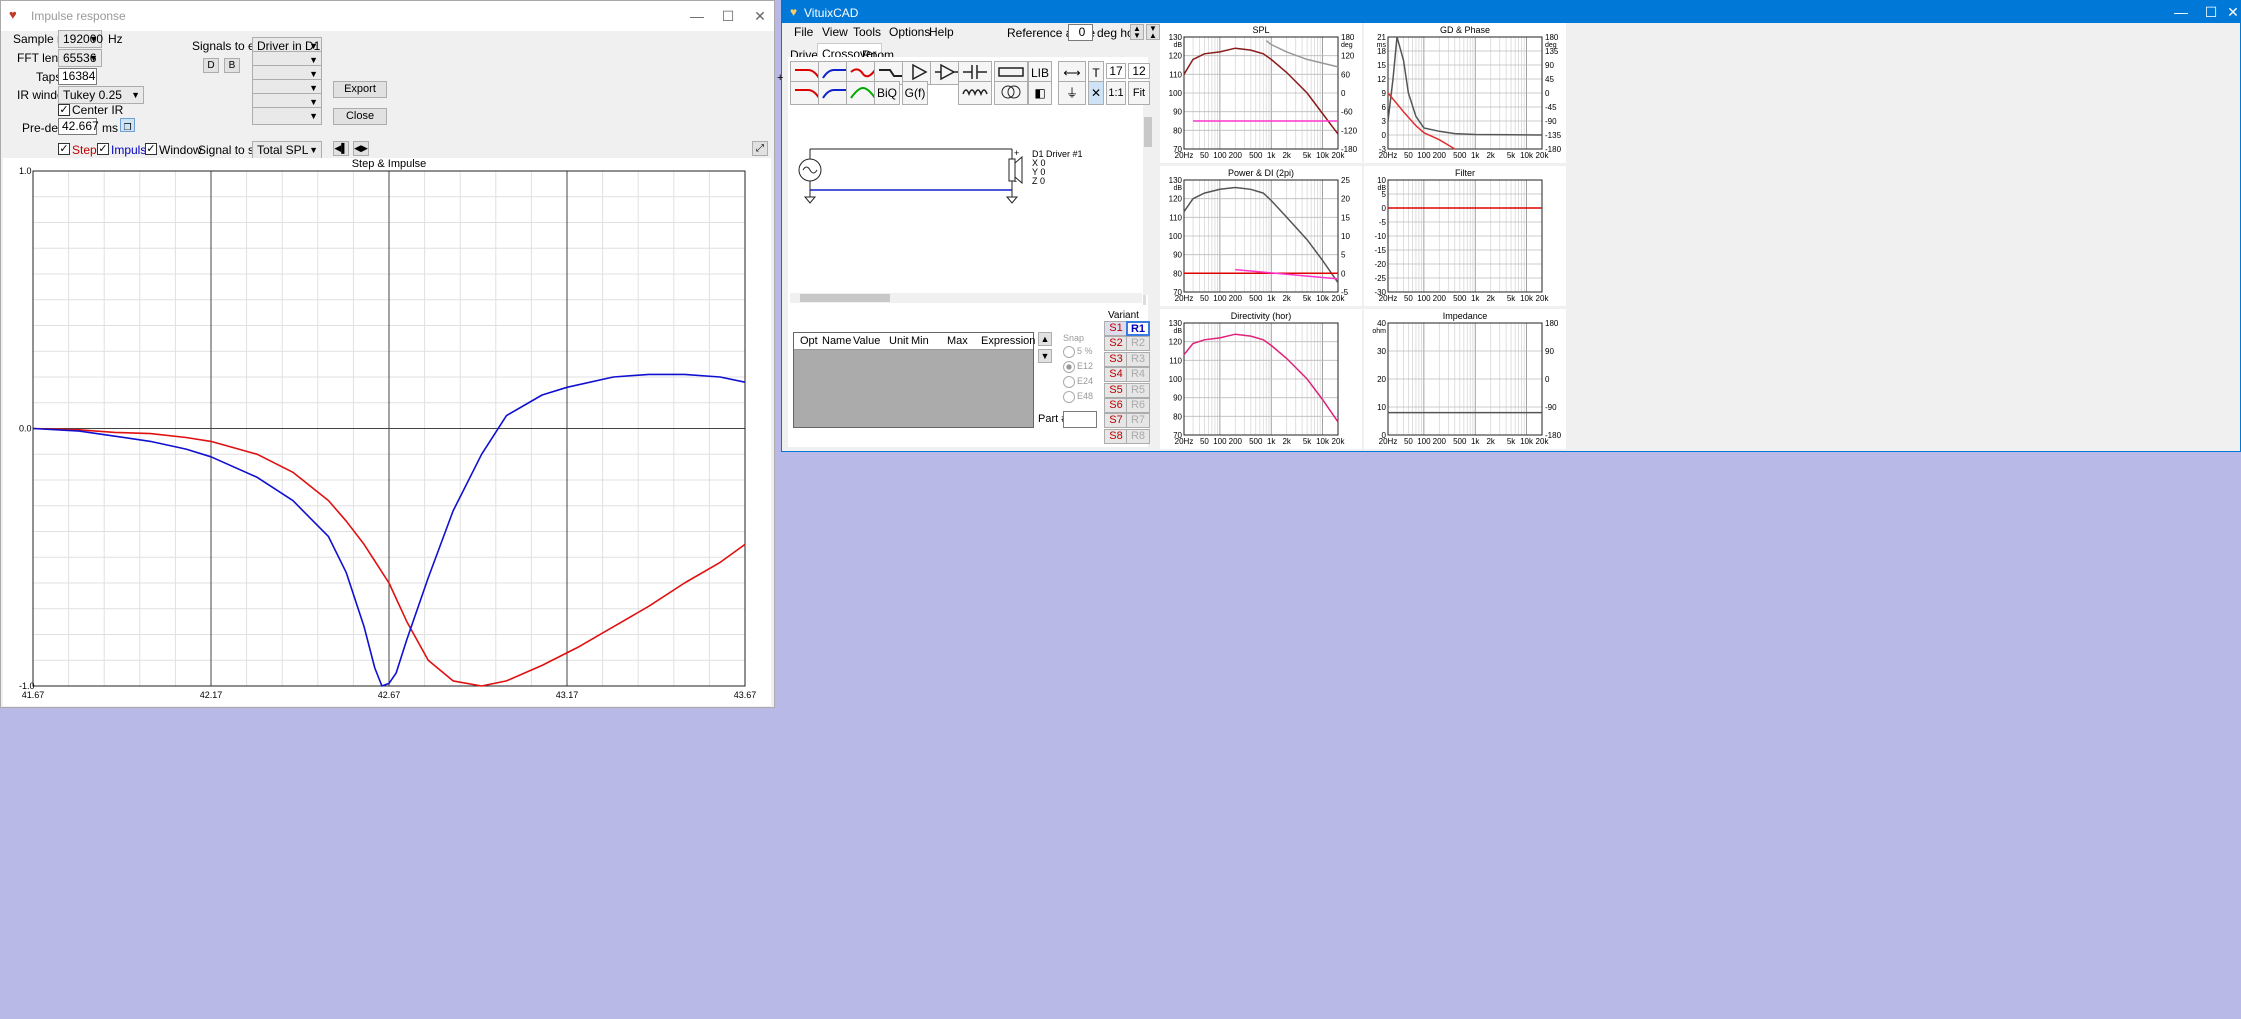 This screenshot has width=2241, height=1019. What do you see at coordinates (1137, 32) in the screenshot?
I see `angle-step-button: ▲ ▼` at bounding box center [1137, 32].